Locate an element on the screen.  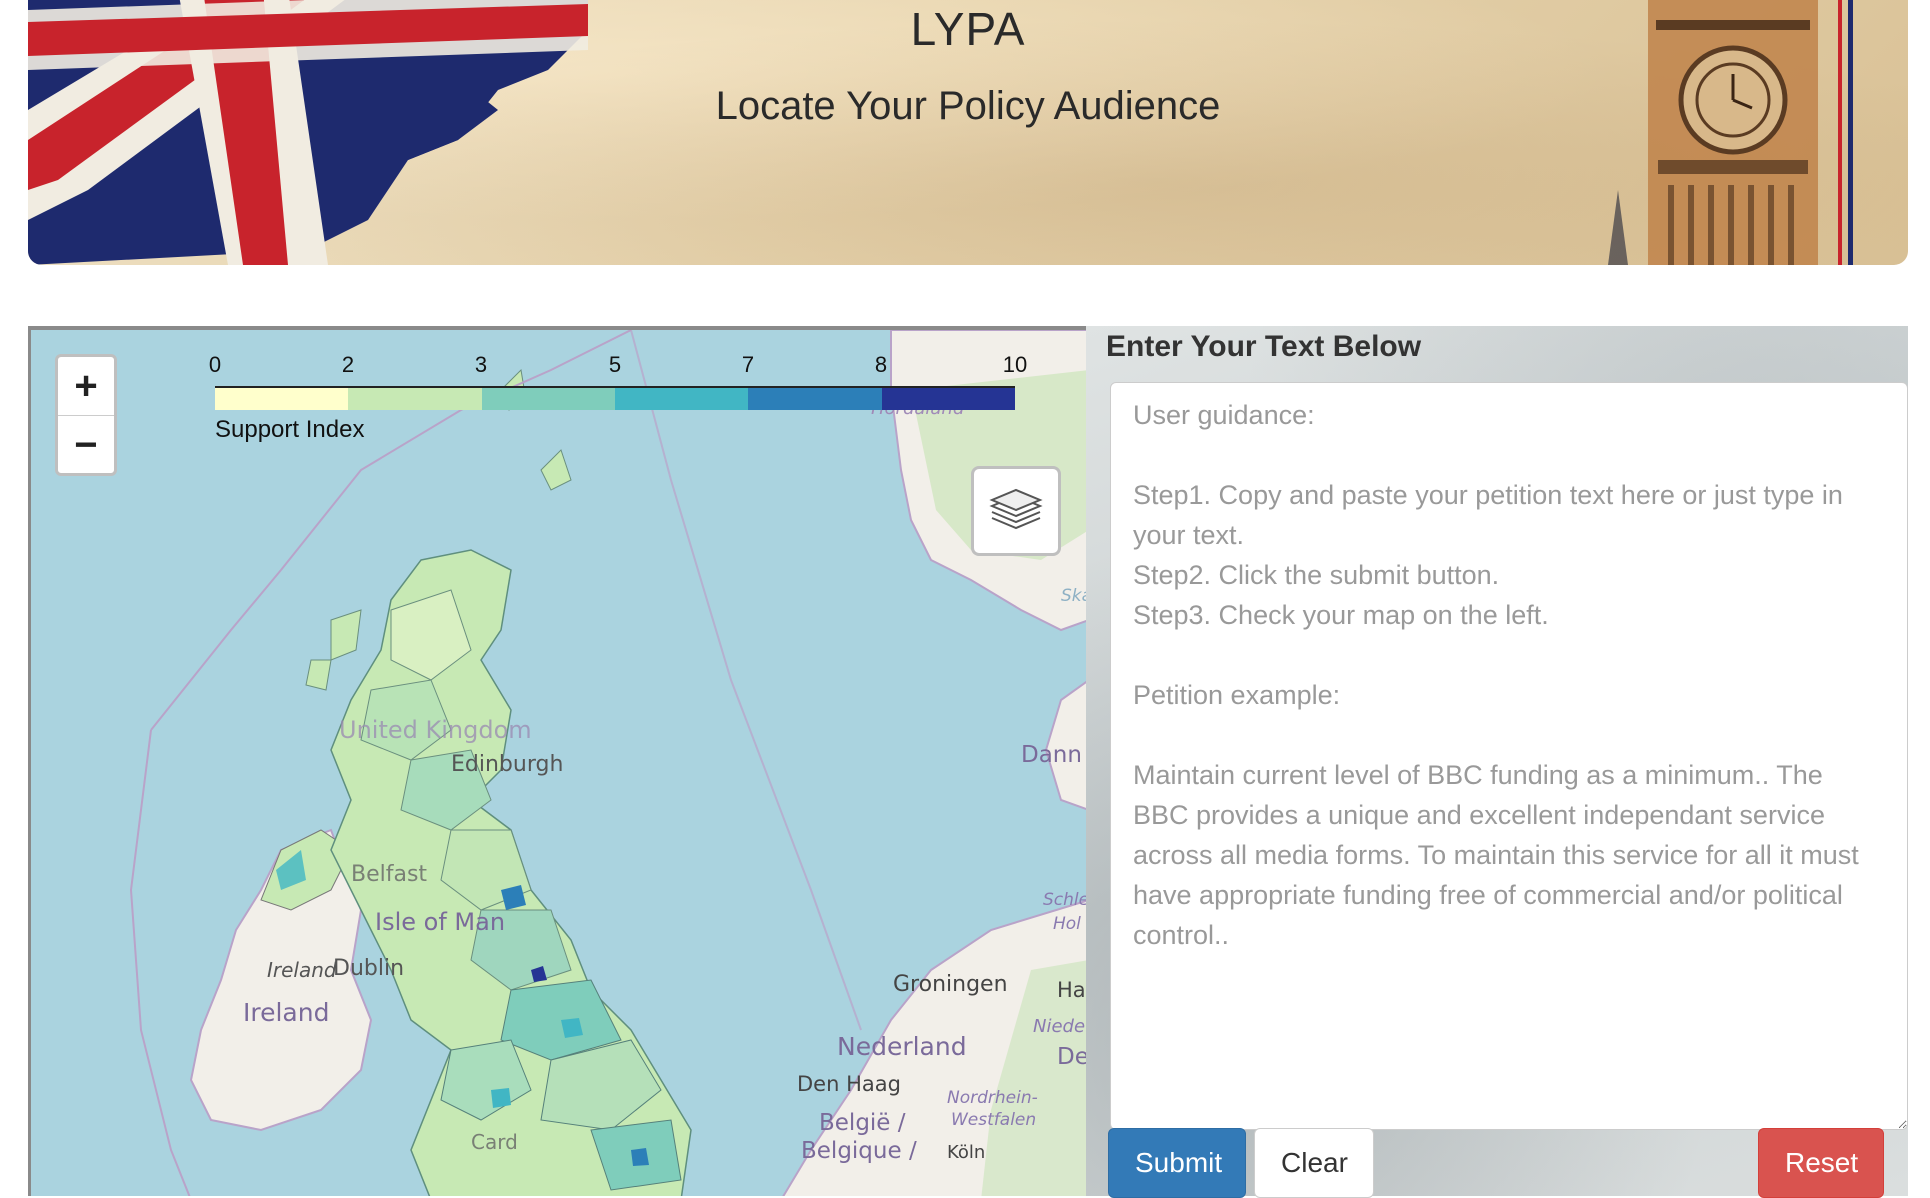
clear-button: Clear is located at coordinates (1314, 1163).